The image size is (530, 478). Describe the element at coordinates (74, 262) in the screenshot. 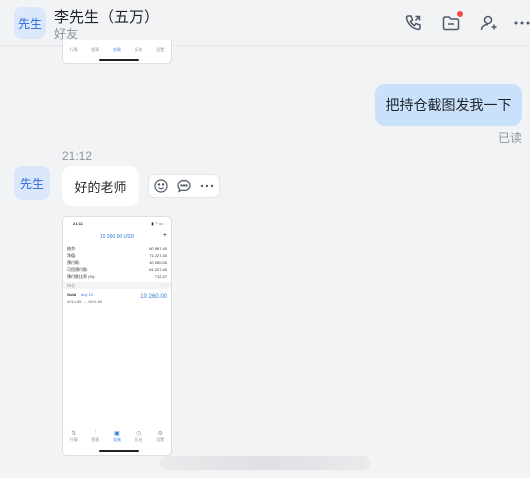

I see `mini-row-label: 预付款:` at that location.